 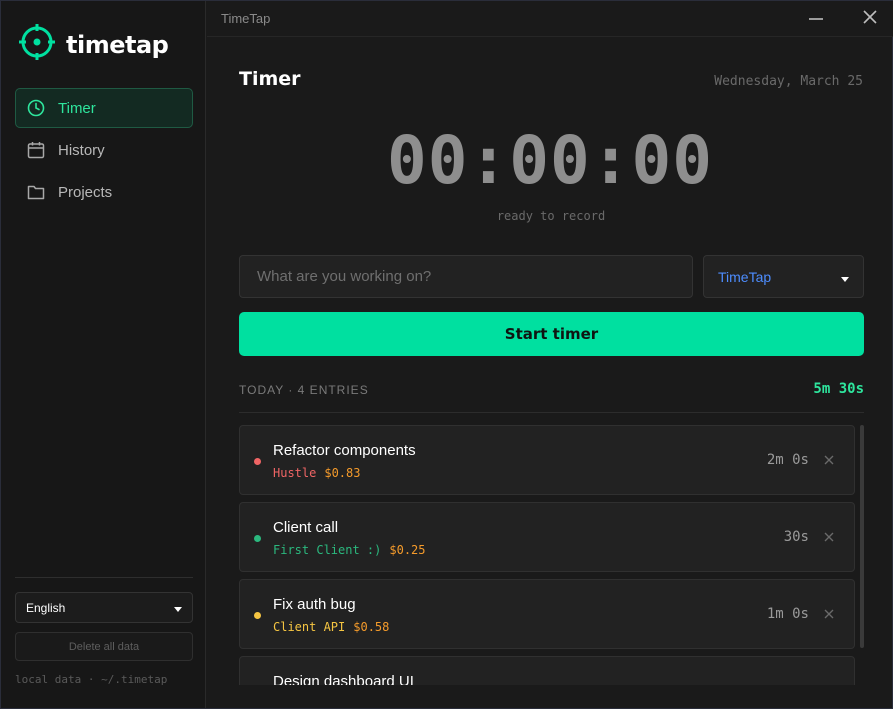 I want to click on entry-cost: $0.25, so click(x=407, y=550).